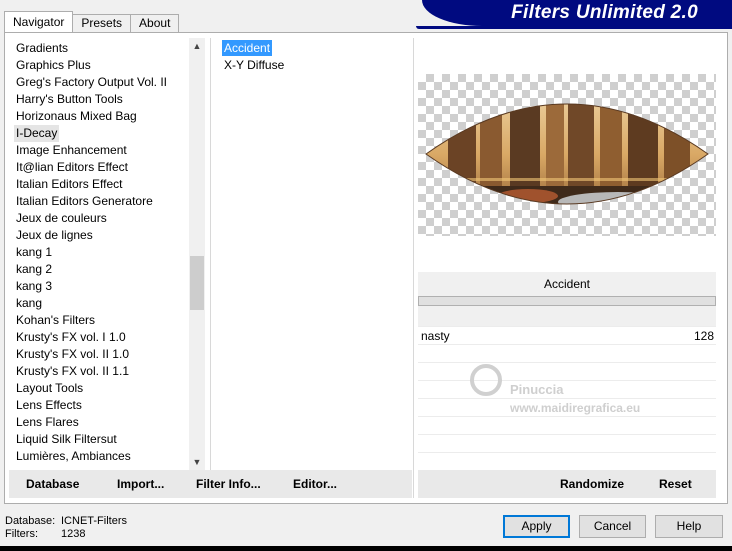 The width and height of the screenshot is (732, 551). Describe the element at coordinates (73, 456) in the screenshot. I see `category-item: Lumières, Ambiances` at that location.